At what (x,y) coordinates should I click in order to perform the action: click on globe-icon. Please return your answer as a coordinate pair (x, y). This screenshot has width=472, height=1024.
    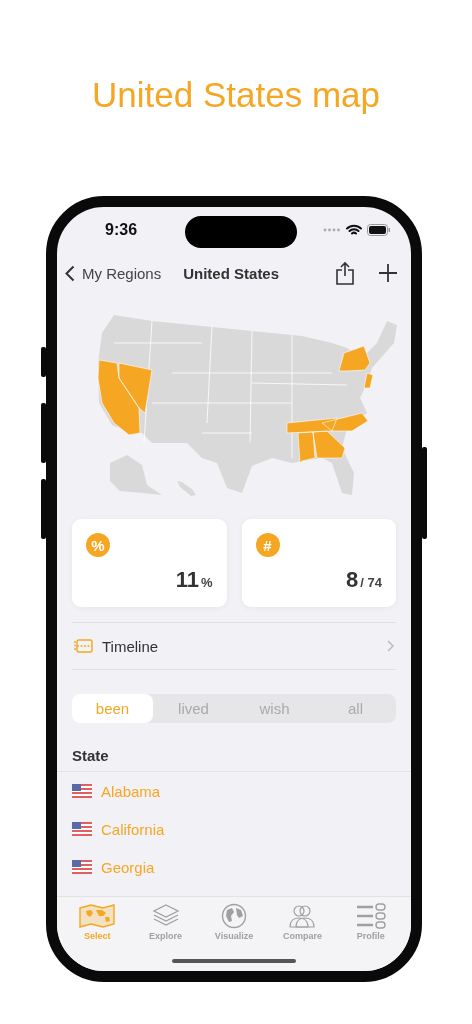
    Looking at the image, I should click on (234, 916).